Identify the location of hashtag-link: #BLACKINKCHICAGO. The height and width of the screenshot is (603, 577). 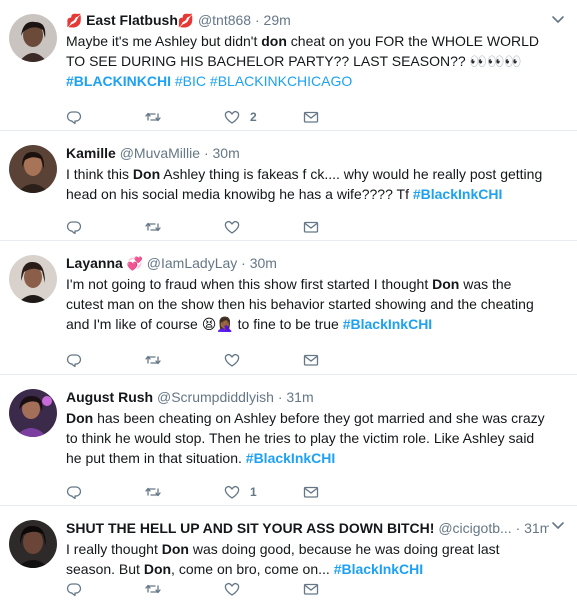
(281, 81).